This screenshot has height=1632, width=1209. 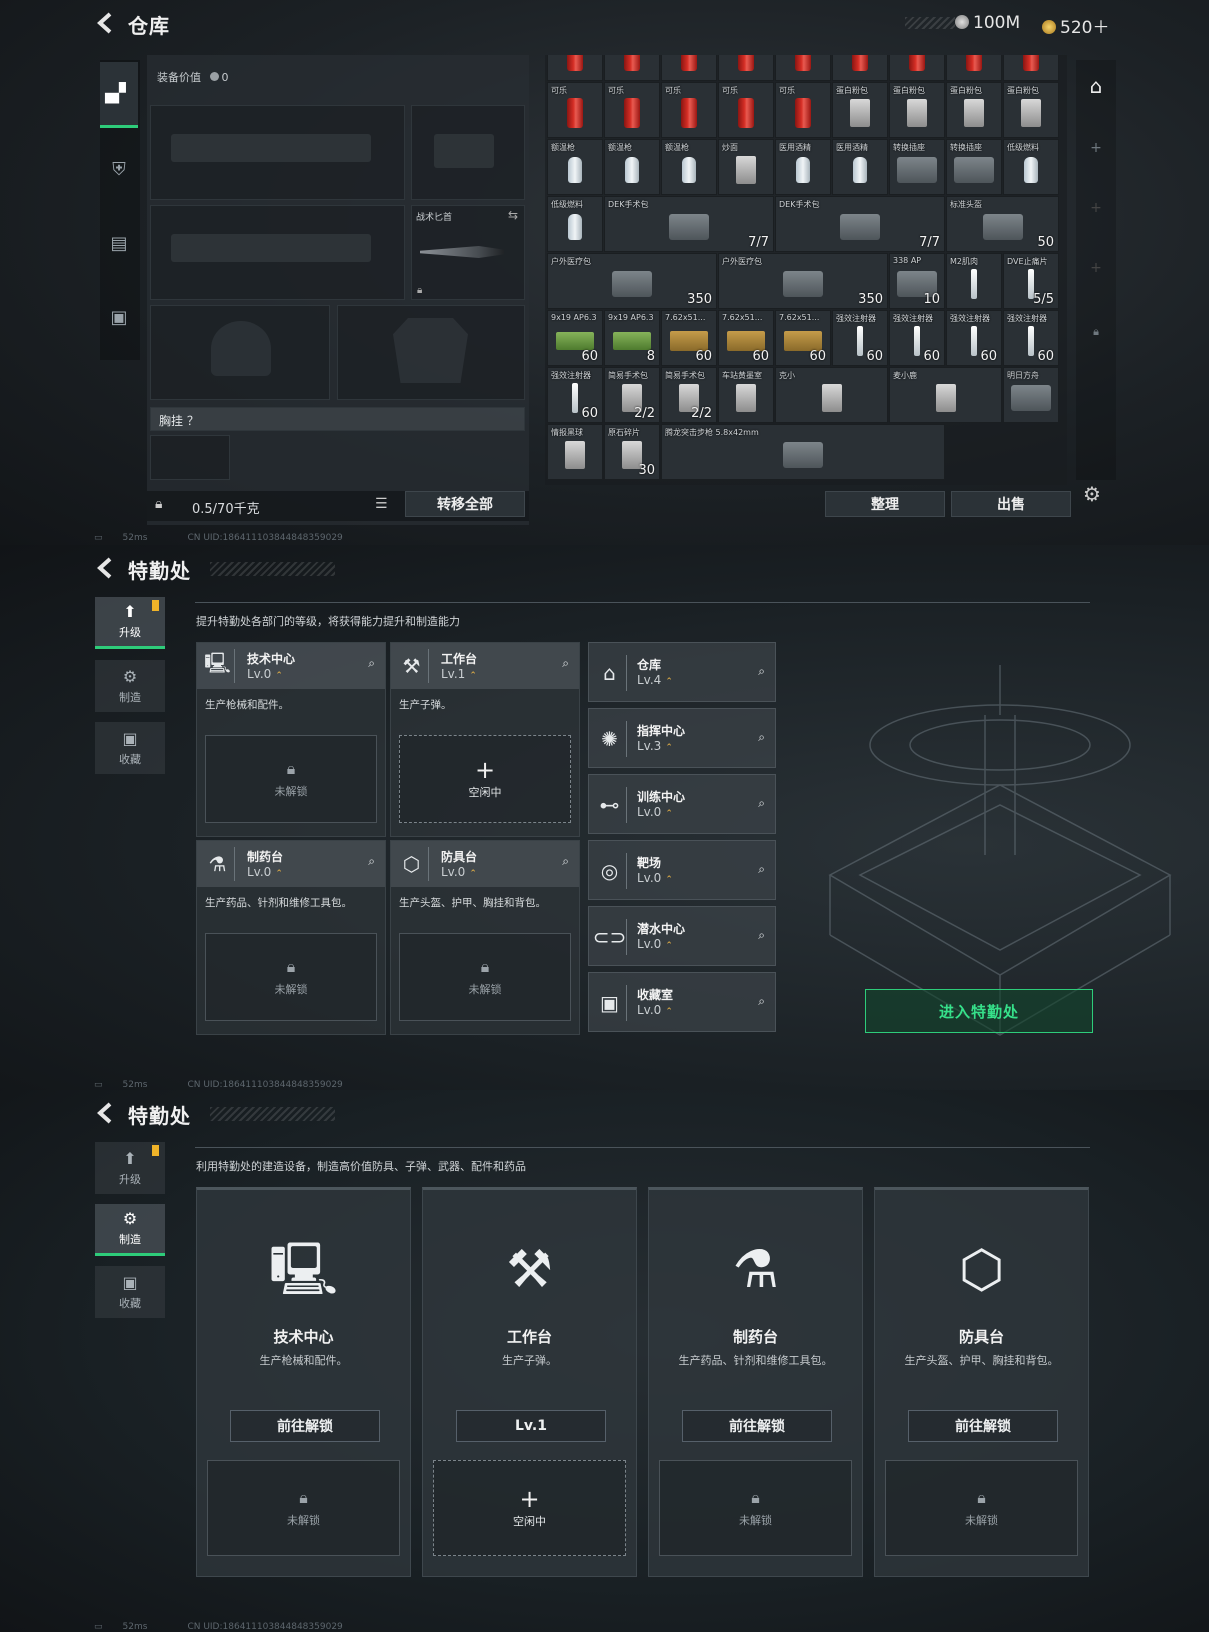 What do you see at coordinates (277, 152) in the screenshot?
I see `primary-weapon-slot` at bounding box center [277, 152].